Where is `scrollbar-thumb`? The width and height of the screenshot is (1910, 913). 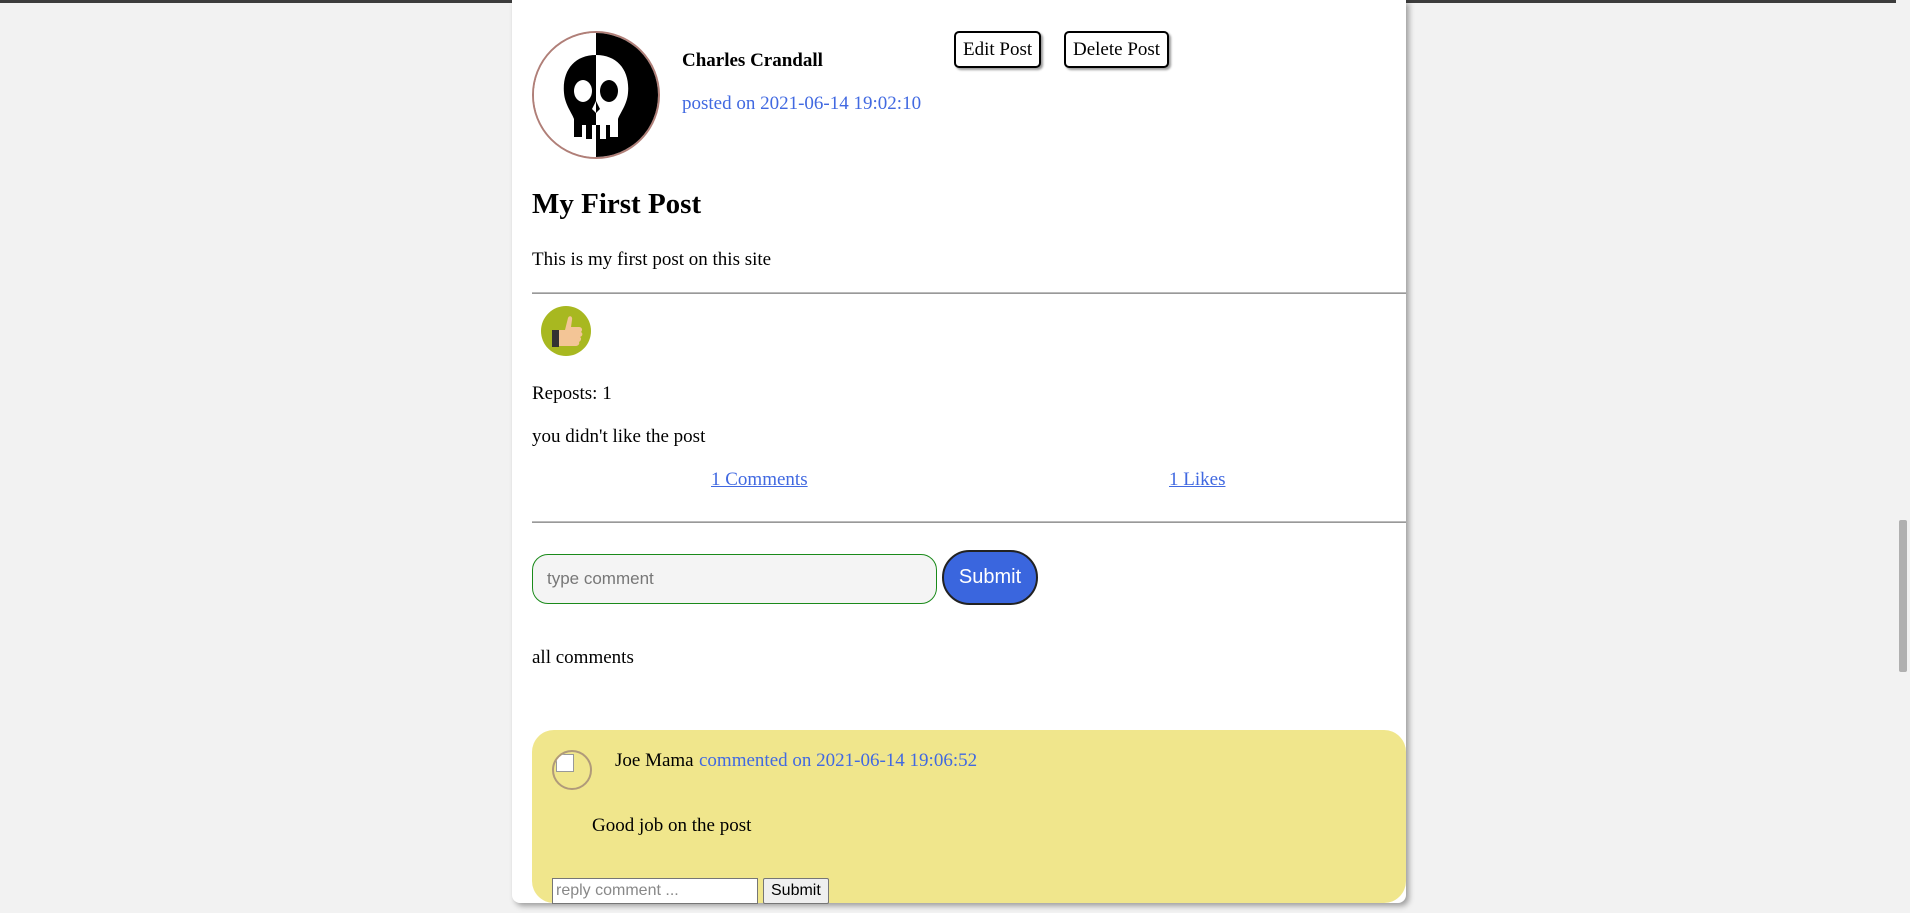 scrollbar-thumb is located at coordinates (1903, 596).